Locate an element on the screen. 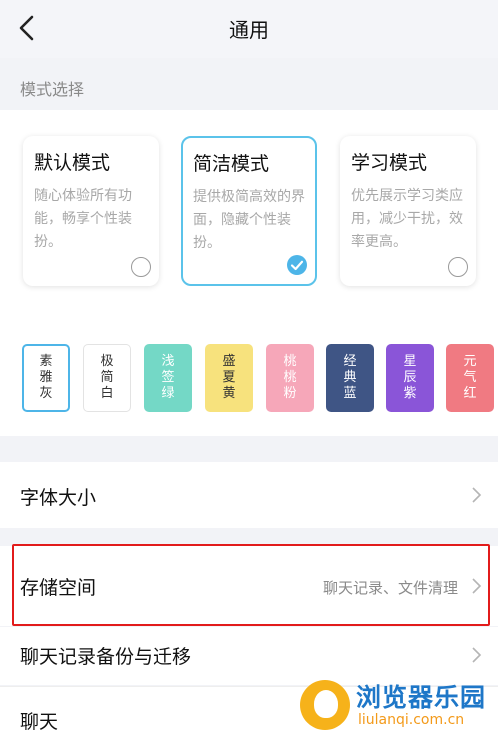 This screenshot has width=498, height=741. mode-description: 提供极简高效的界面，隐藏个性装扮。 is located at coordinates (249, 220).